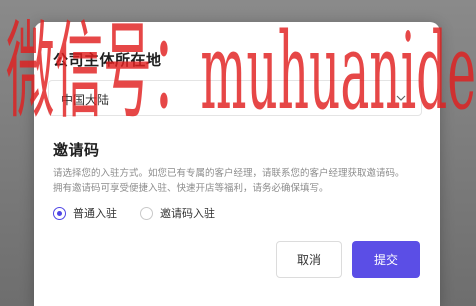  I want to click on radio-button-checked, so click(59, 213).